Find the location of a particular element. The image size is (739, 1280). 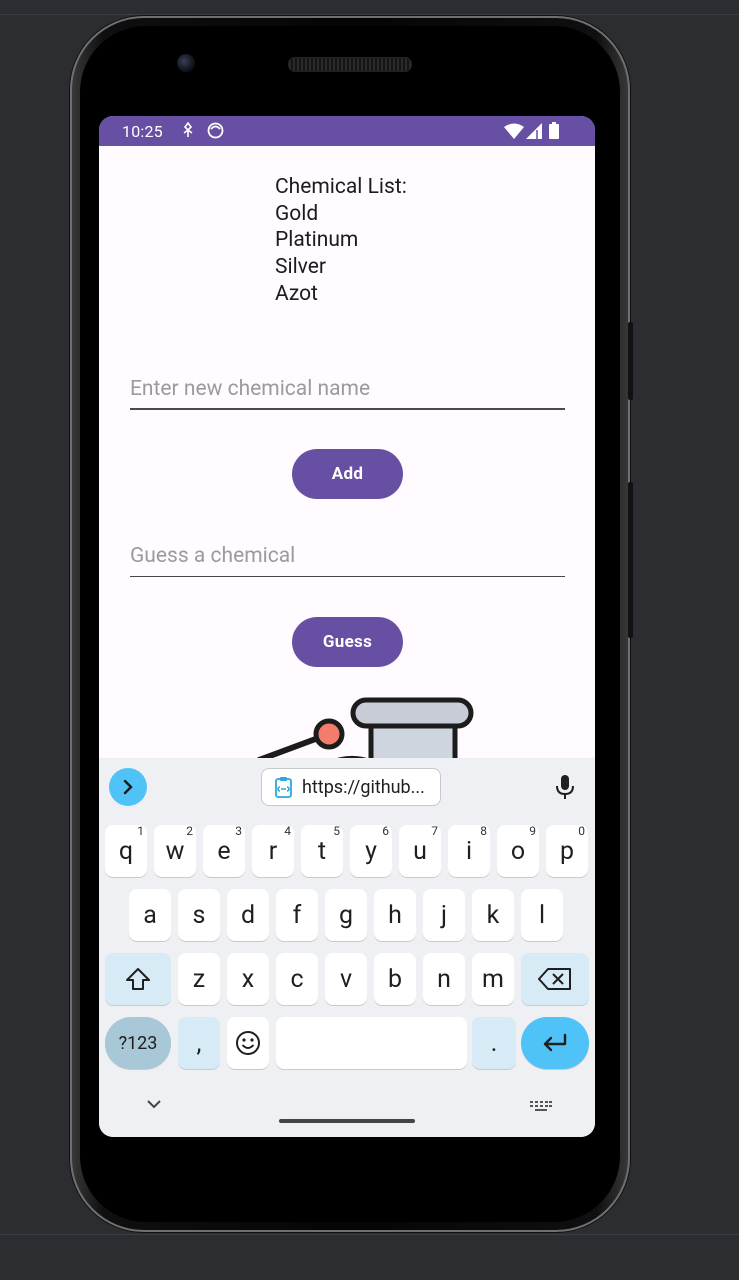

add-button: Add is located at coordinates (347, 474).